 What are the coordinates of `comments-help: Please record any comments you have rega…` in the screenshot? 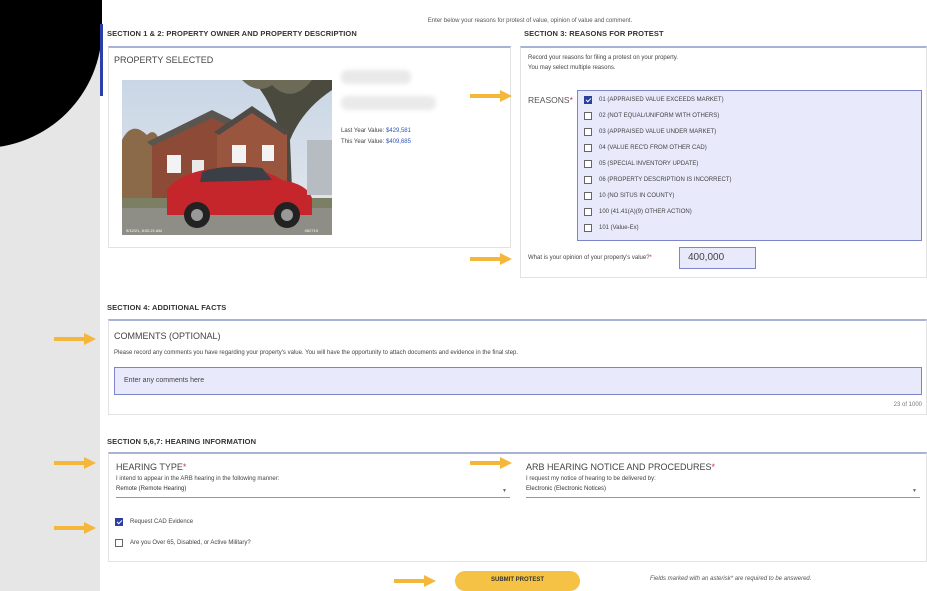 It's located at (316, 353).